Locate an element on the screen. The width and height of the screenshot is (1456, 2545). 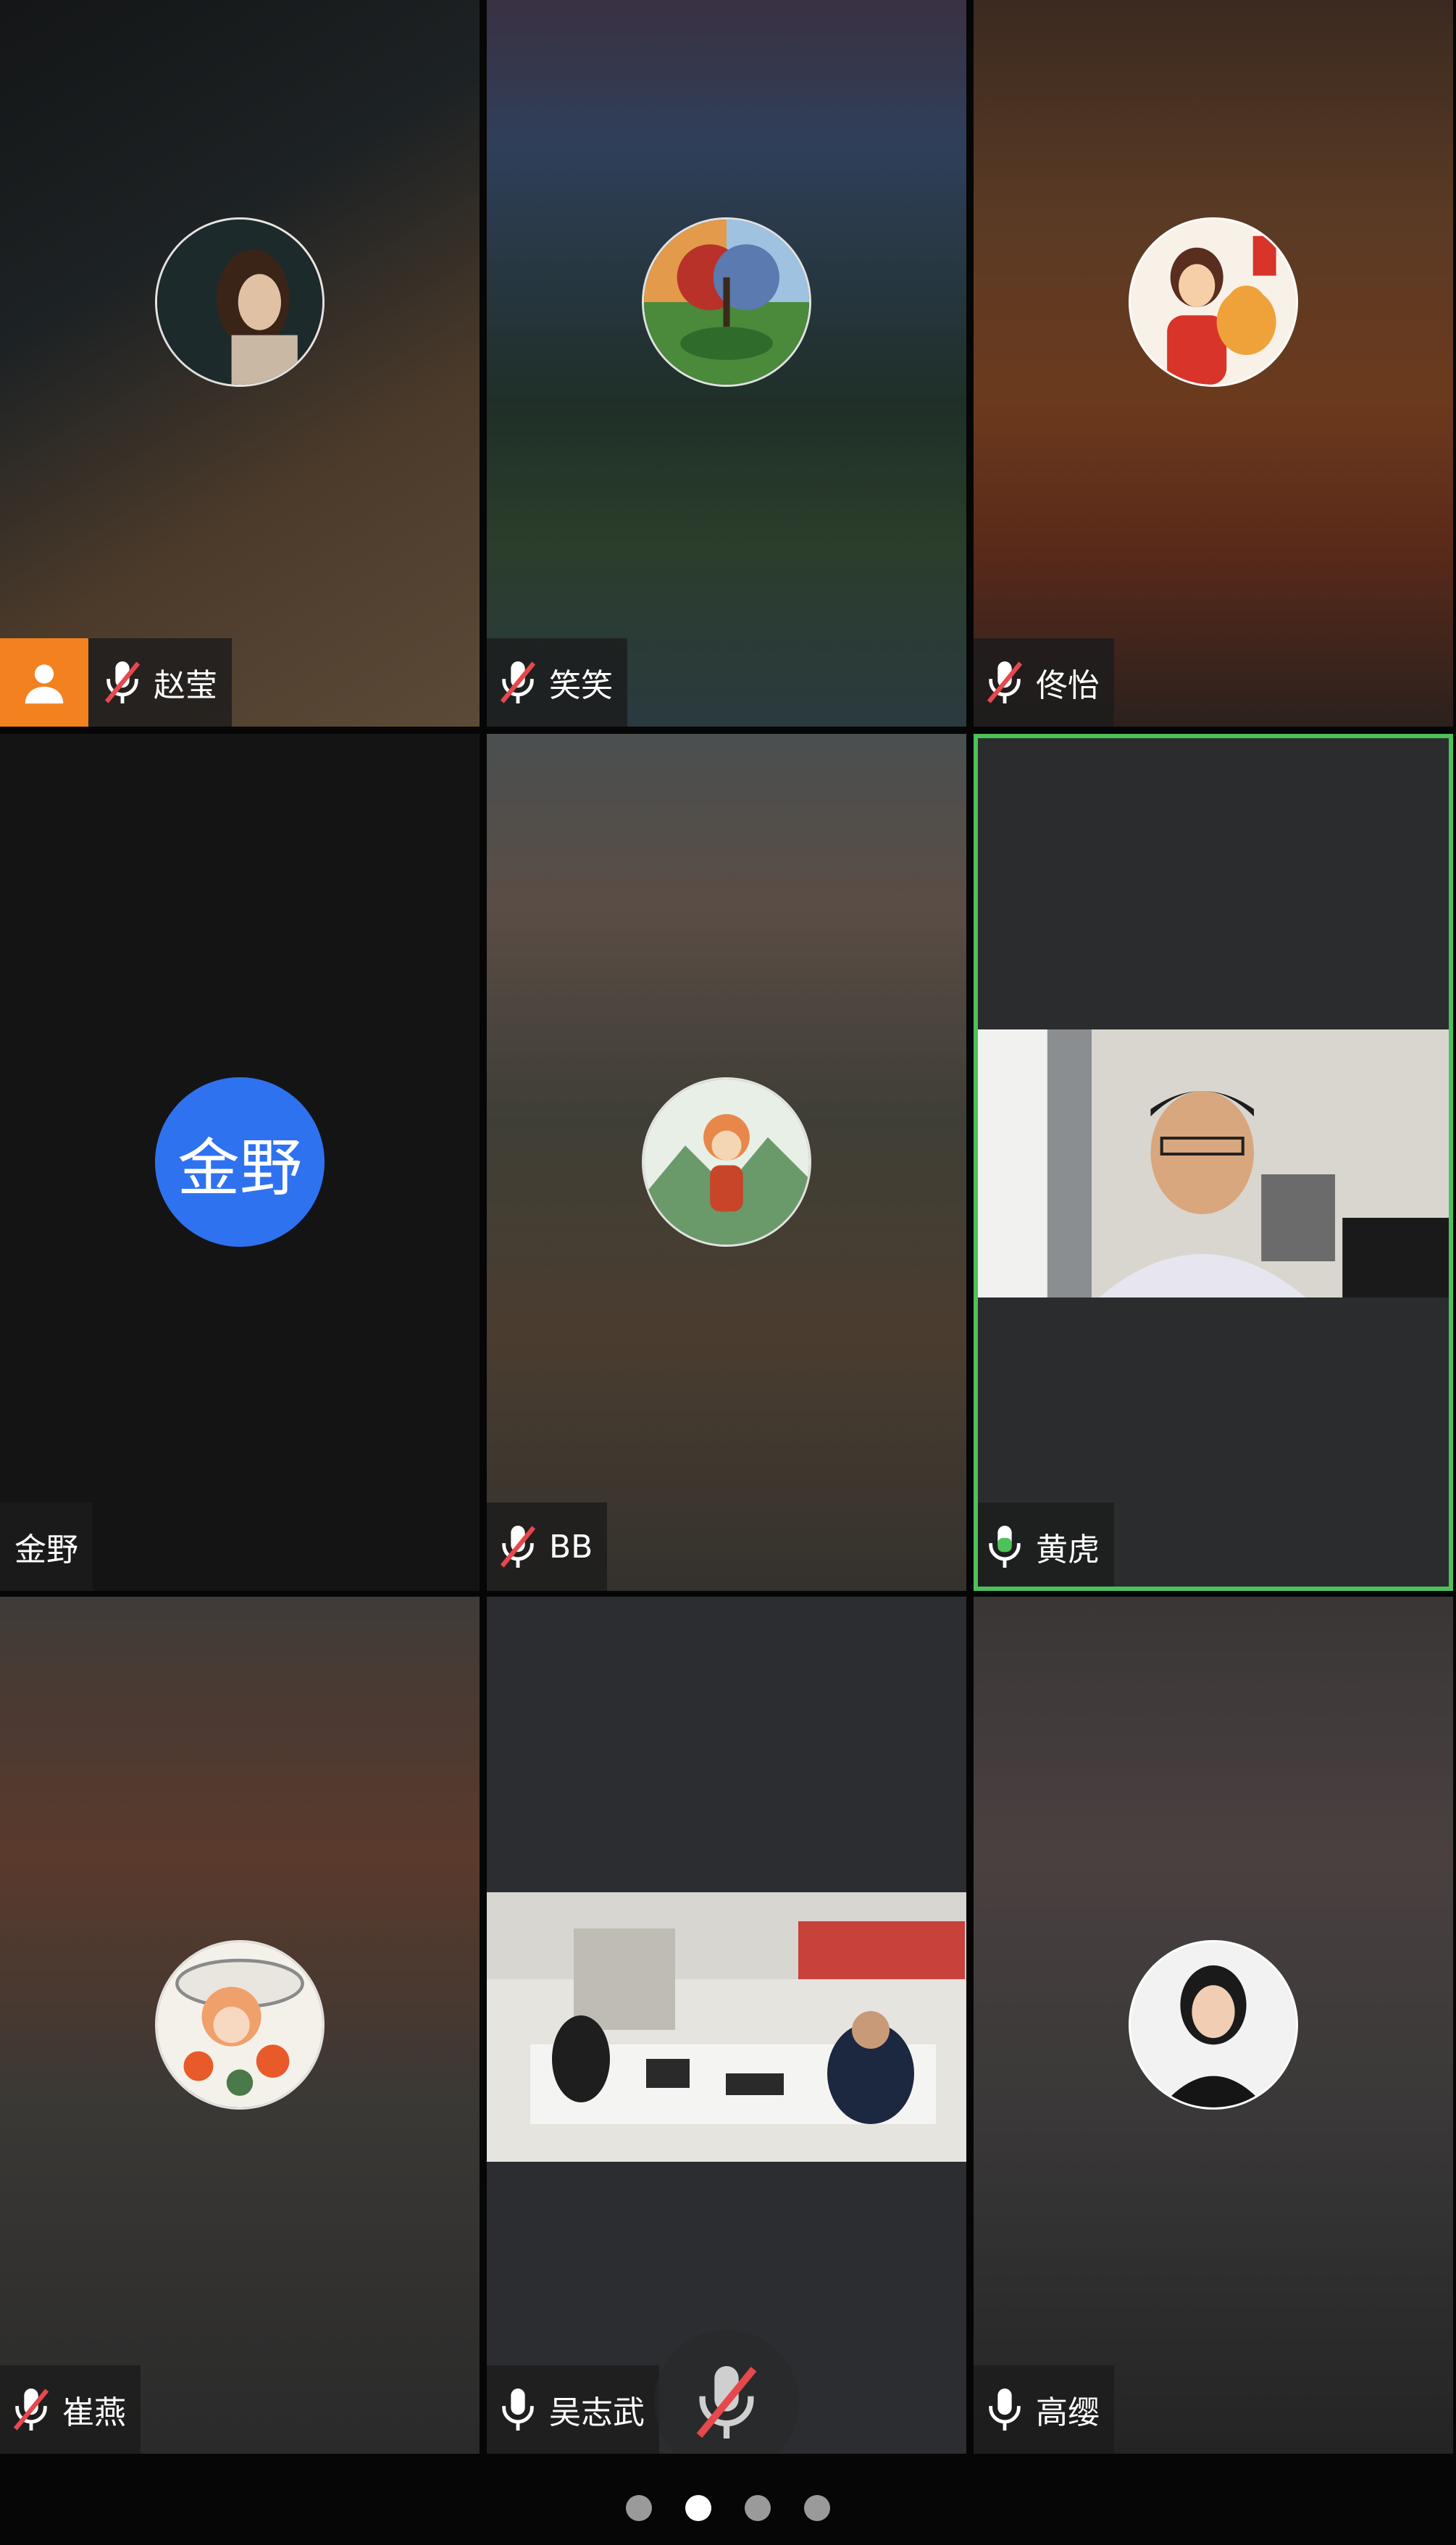
cartoon-girl-tiger-icon is located at coordinates (1213, 302).